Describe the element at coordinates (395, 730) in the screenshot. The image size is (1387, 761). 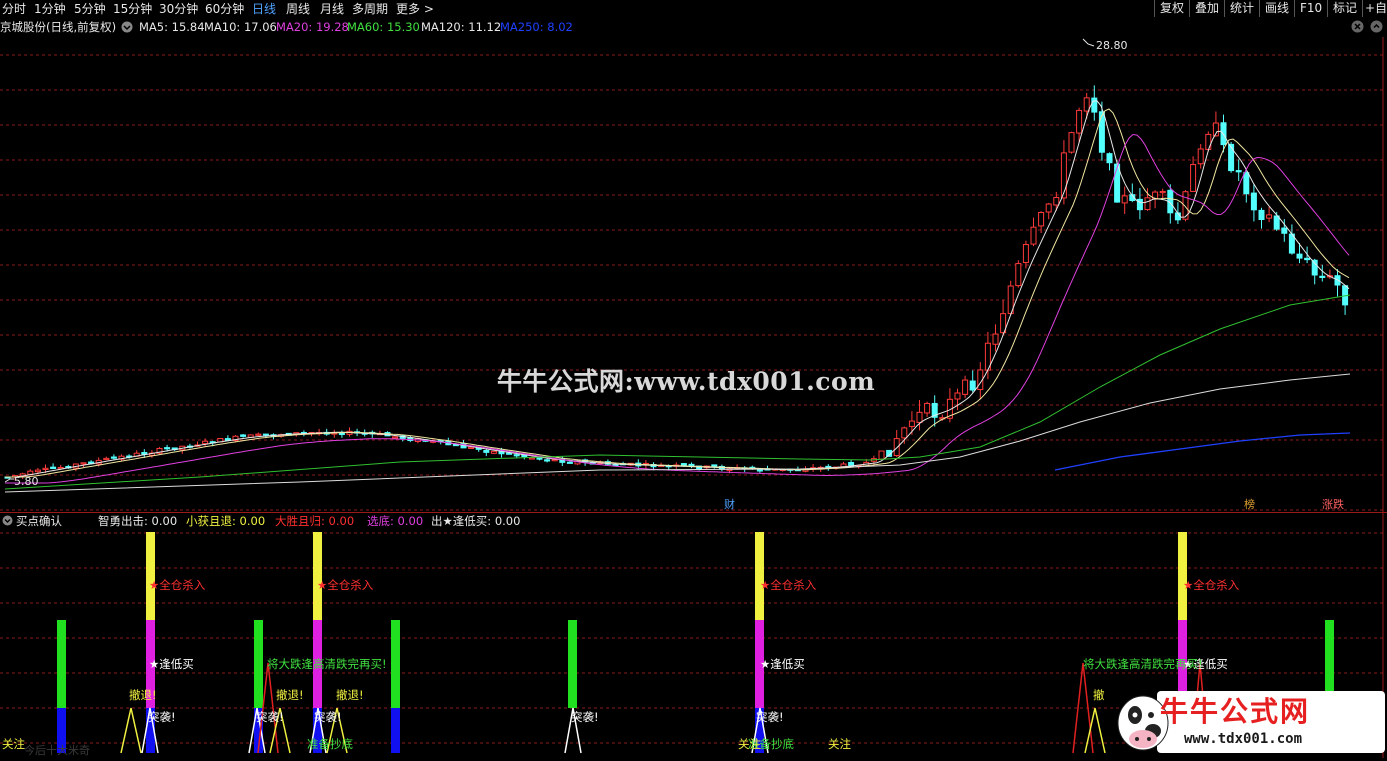
I see `signal-bar-blue` at that location.